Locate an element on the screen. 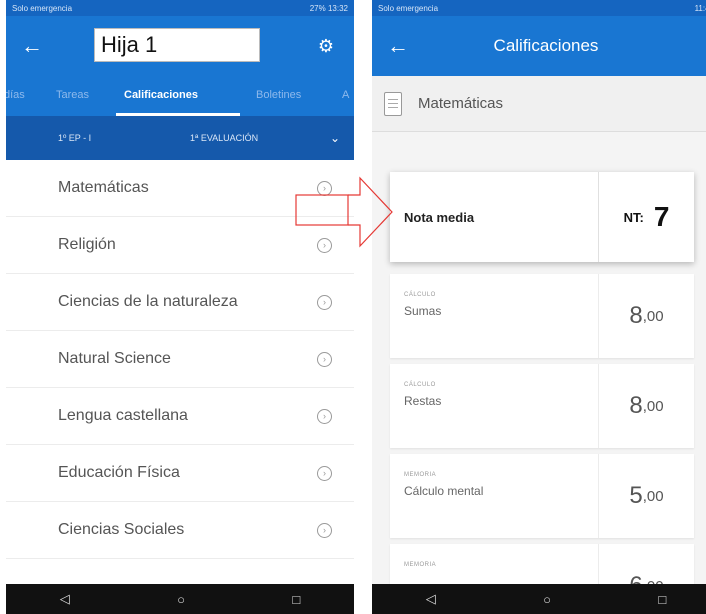 This screenshot has width=706, height=614. subject-name: Lengua castellana is located at coordinates (123, 415).